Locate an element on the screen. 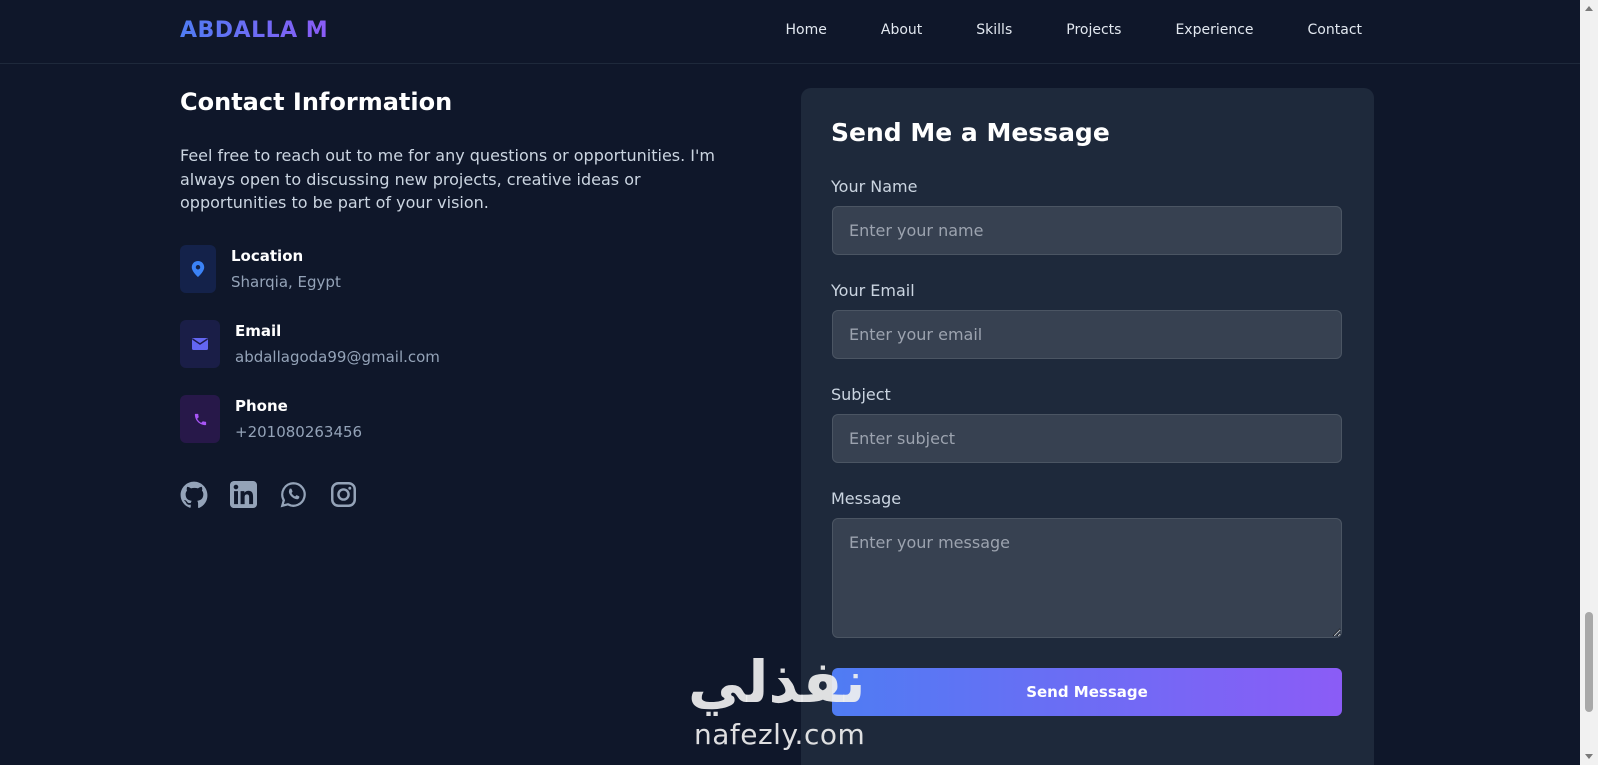  message-label: Message is located at coordinates (866, 498).